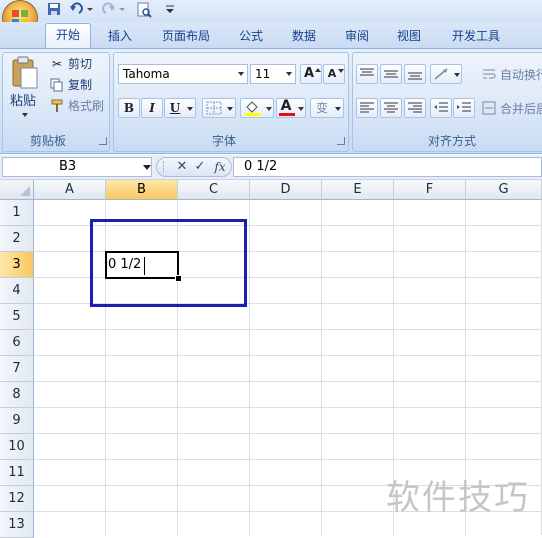 The image size is (542, 538). Describe the element at coordinates (25, 115) in the screenshot. I see `paste-dropdown-arrow` at that location.